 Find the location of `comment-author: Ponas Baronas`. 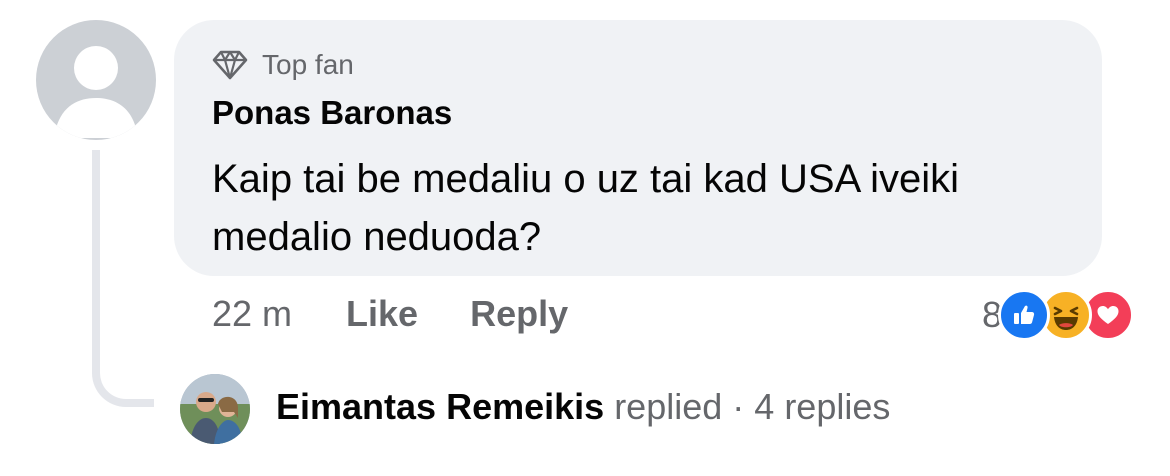

comment-author: Ponas Baronas is located at coordinates (332, 113).